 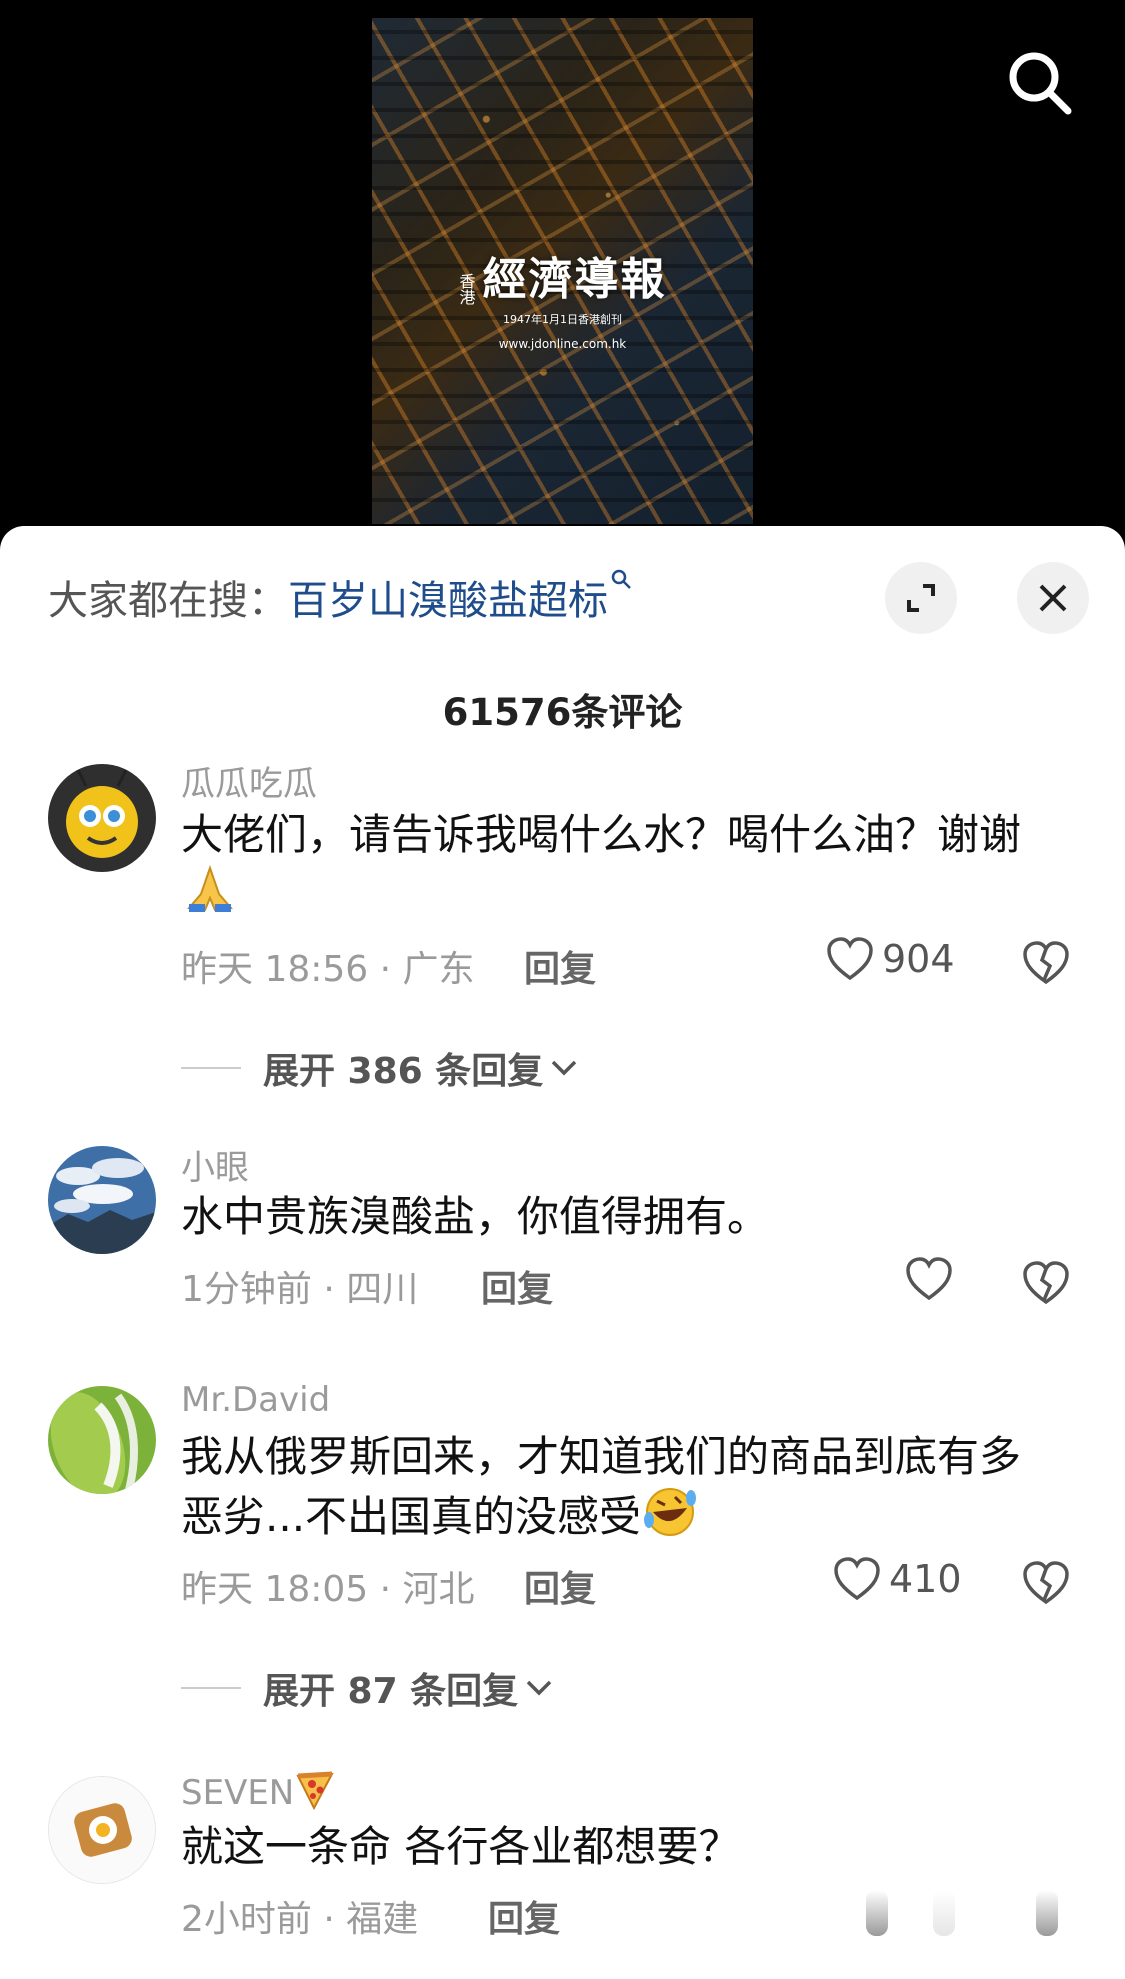 What do you see at coordinates (215, 1164) in the screenshot?
I see `comment-author: 小眼` at bounding box center [215, 1164].